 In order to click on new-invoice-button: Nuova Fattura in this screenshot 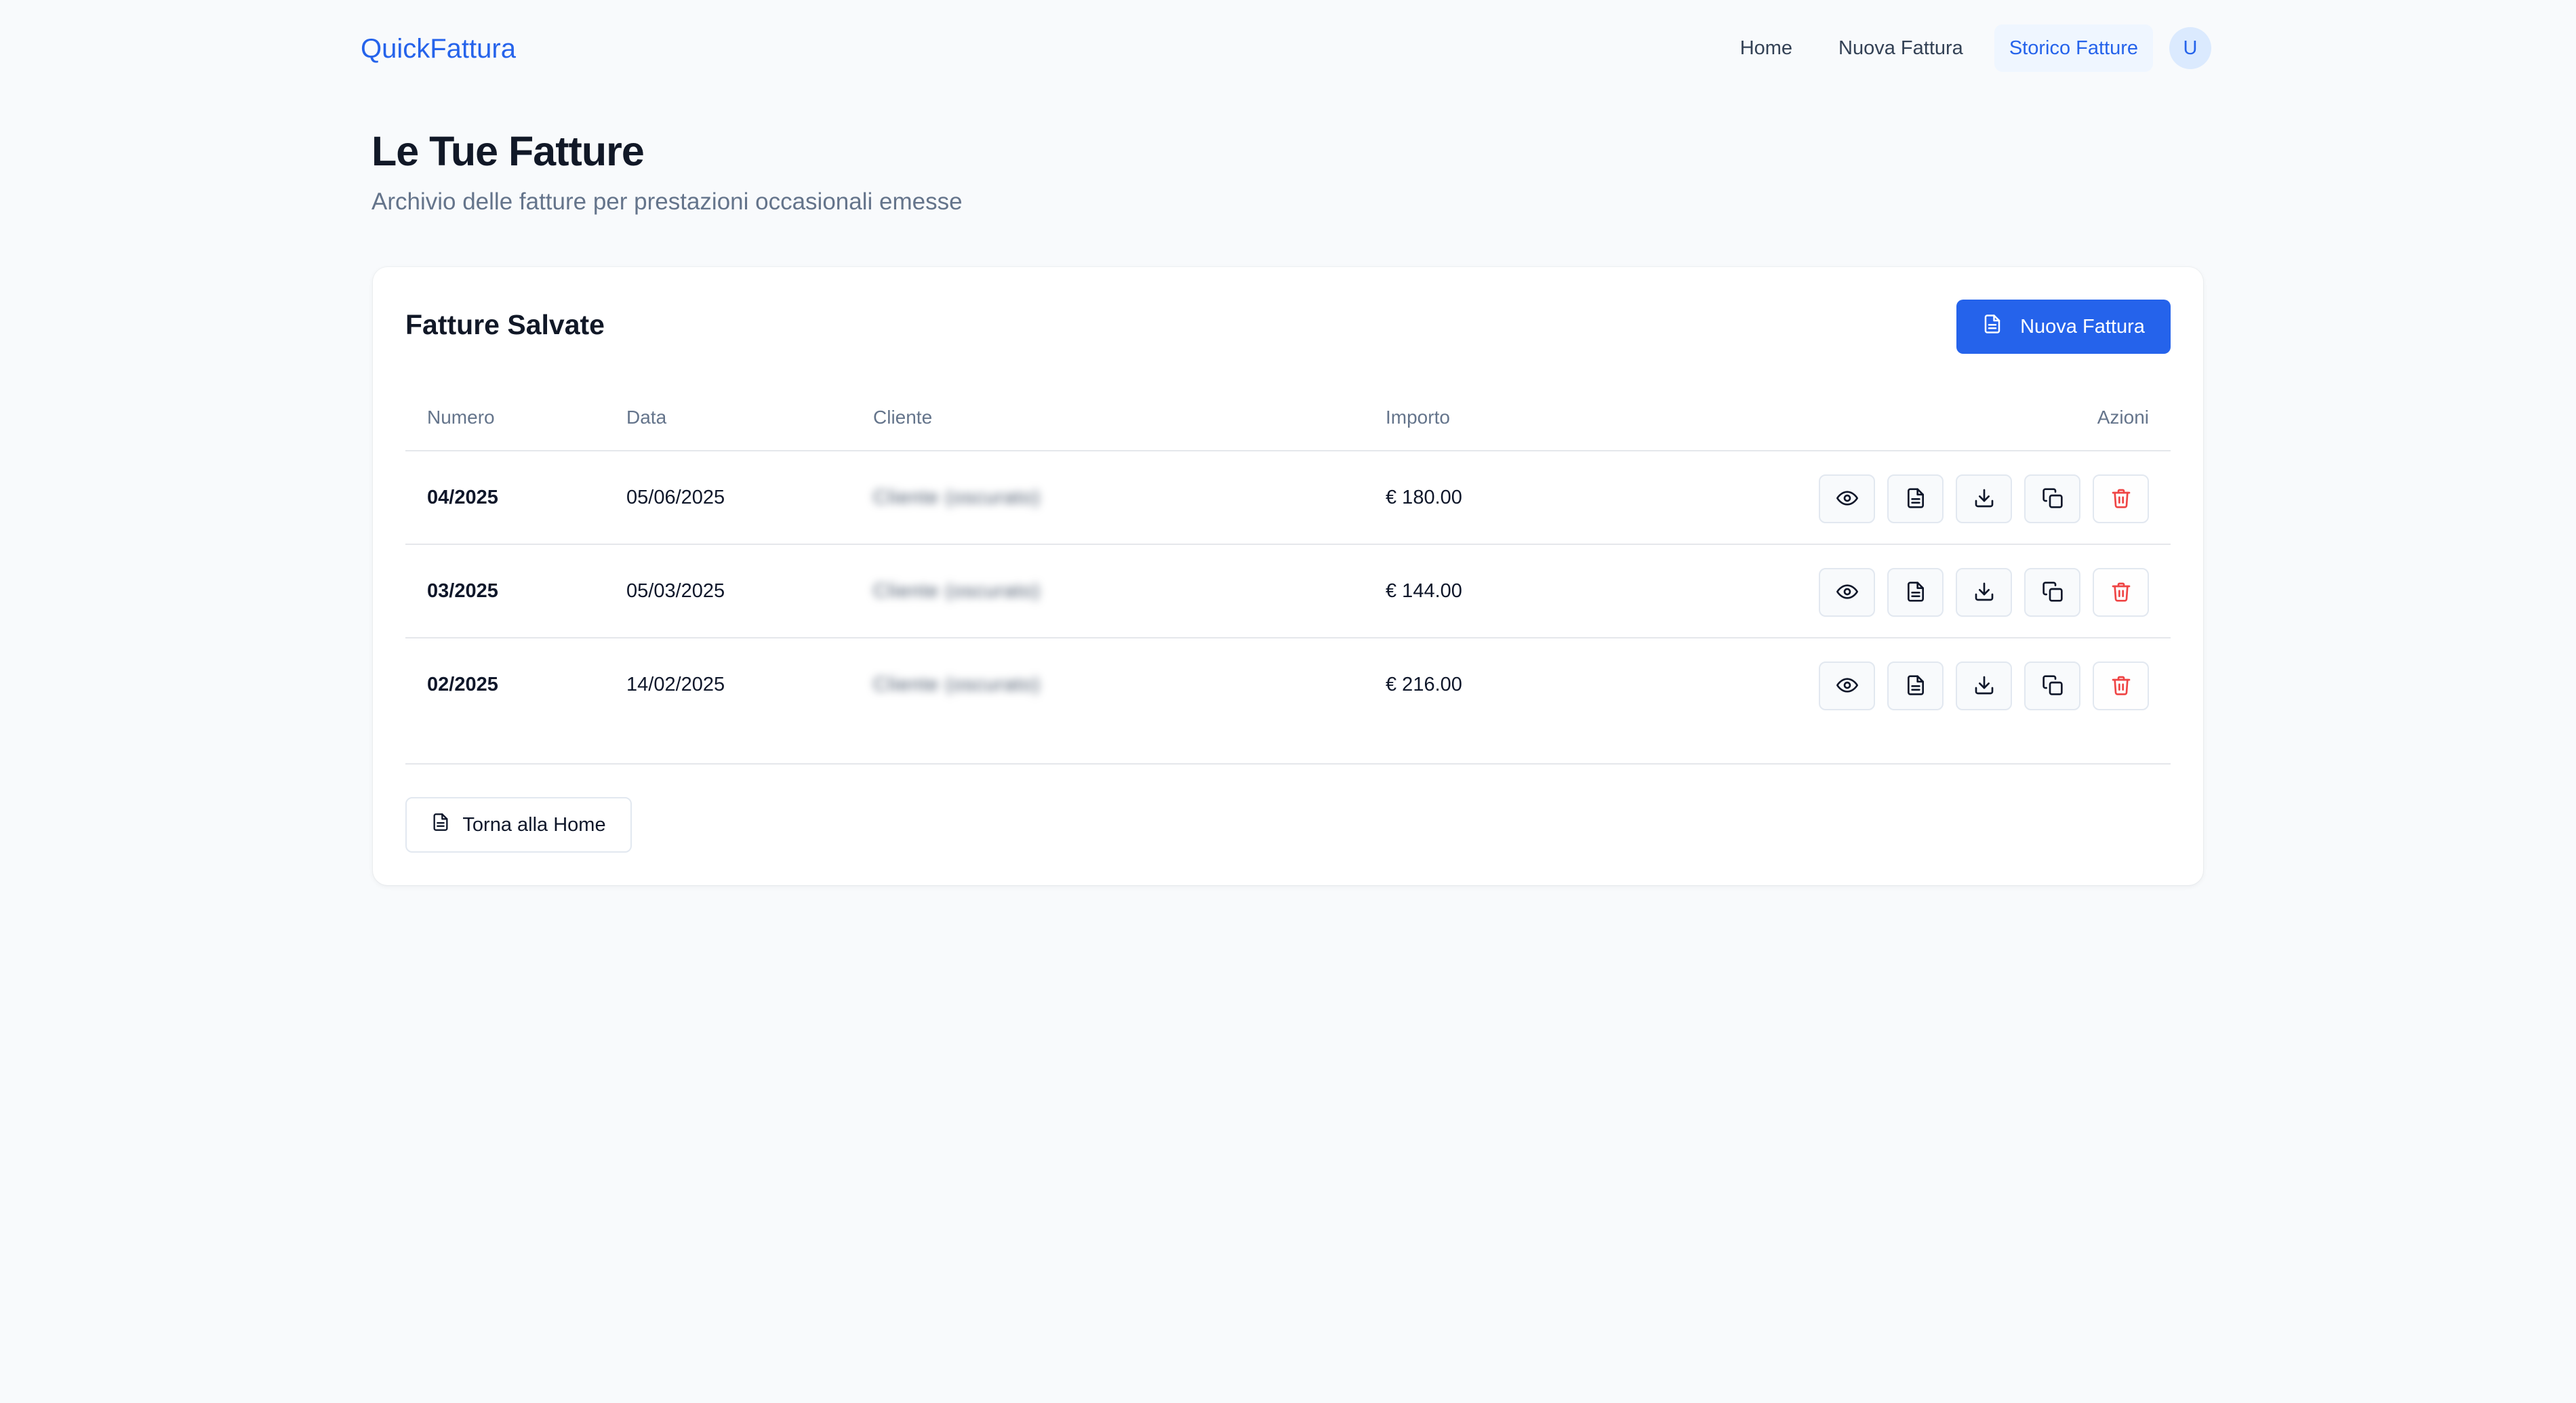, I will do `click(2063, 327)`.